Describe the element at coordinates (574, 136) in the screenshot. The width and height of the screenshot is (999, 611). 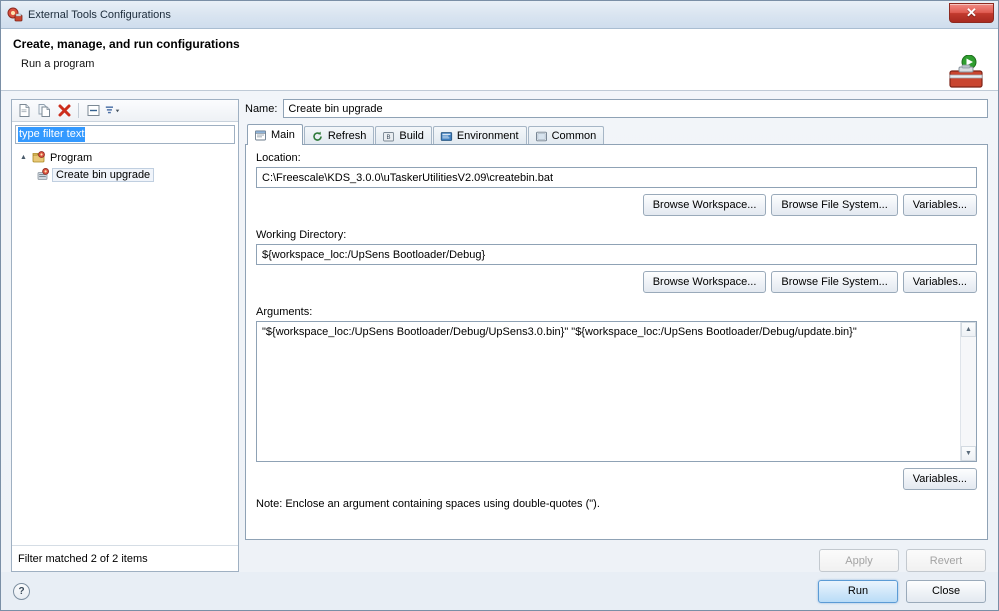
I see `tab-label: Common` at that location.